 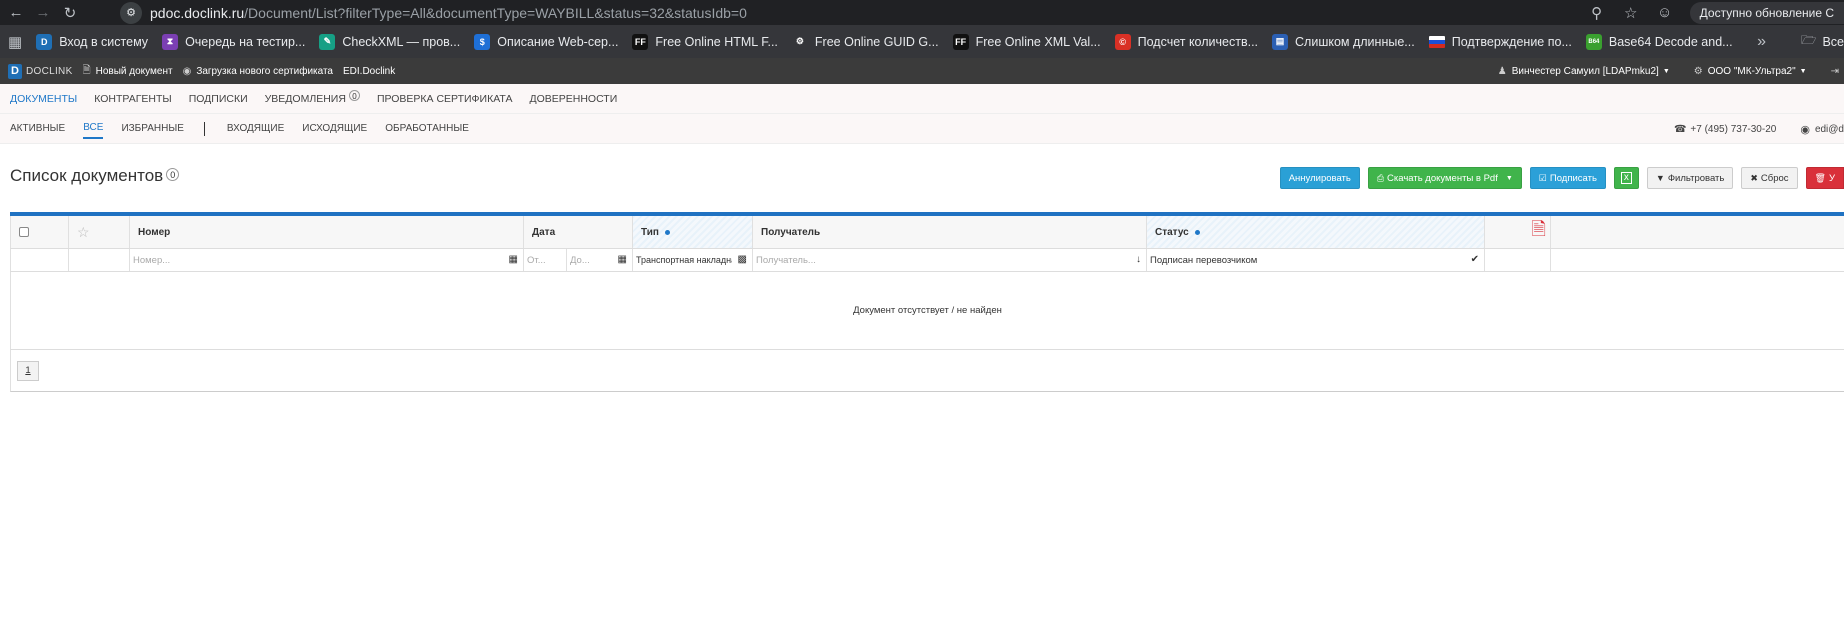 I want to click on recipient-filter-input: Получатель... ↓, so click(x=950, y=260).